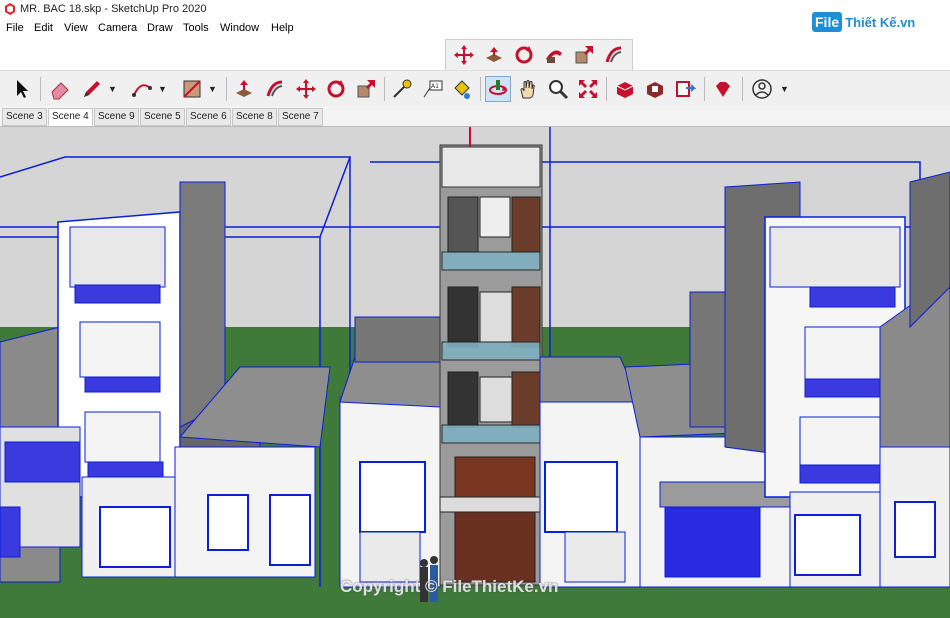 The height and width of the screenshot is (618, 950). I want to click on tab-scene-8: Scene 8, so click(254, 117).